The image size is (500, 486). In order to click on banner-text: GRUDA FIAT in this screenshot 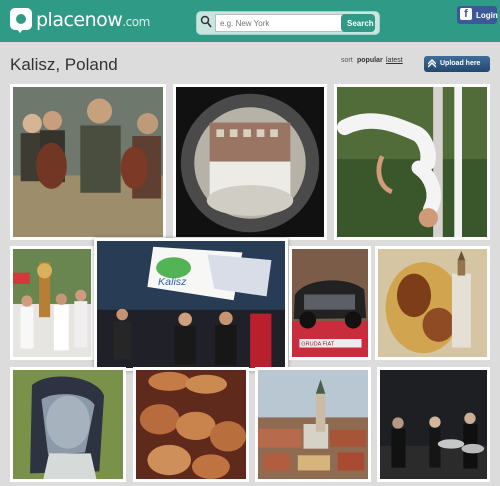, I will do `click(317, 345)`.